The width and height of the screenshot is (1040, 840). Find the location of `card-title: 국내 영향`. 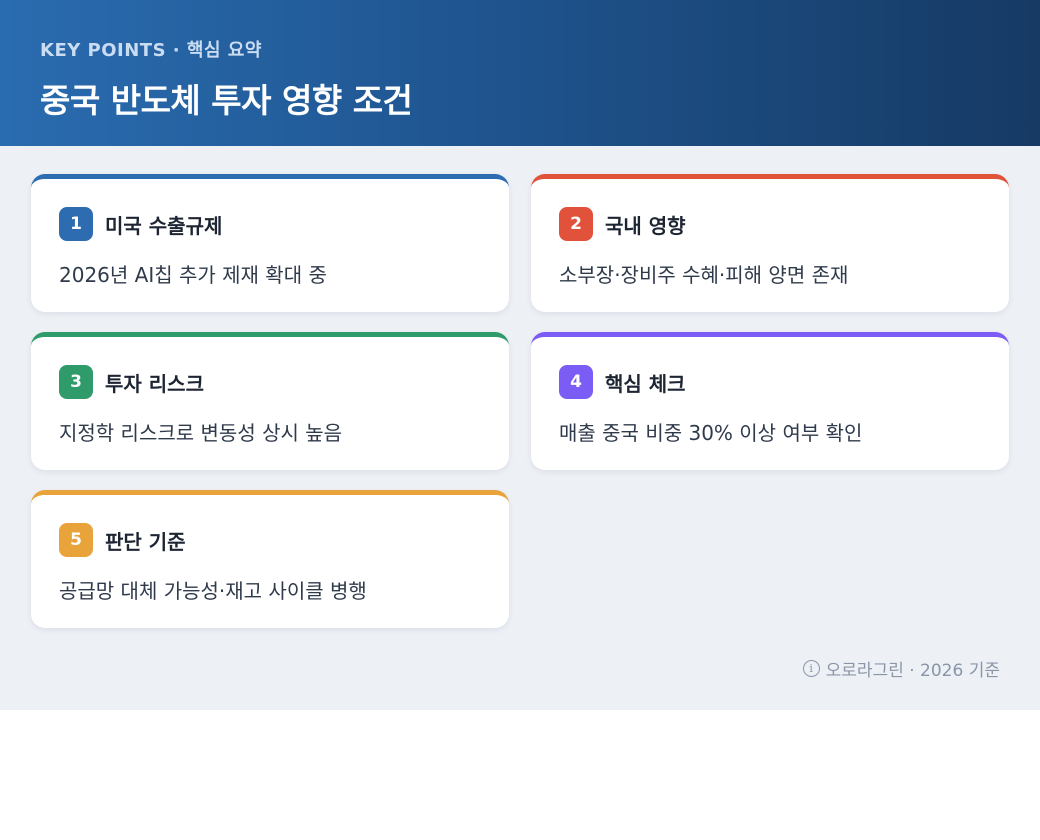

card-title: 국내 영향 is located at coordinates (645, 225).